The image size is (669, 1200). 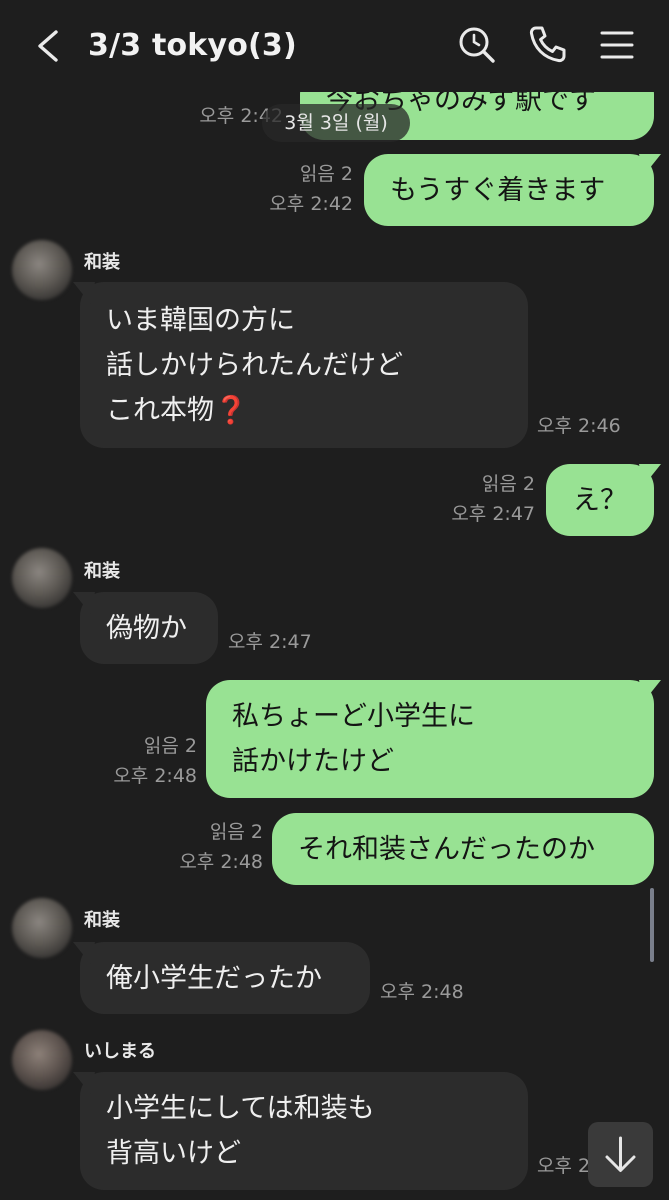 What do you see at coordinates (146, 628) in the screenshot?
I see `message-line: 偽物か` at bounding box center [146, 628].